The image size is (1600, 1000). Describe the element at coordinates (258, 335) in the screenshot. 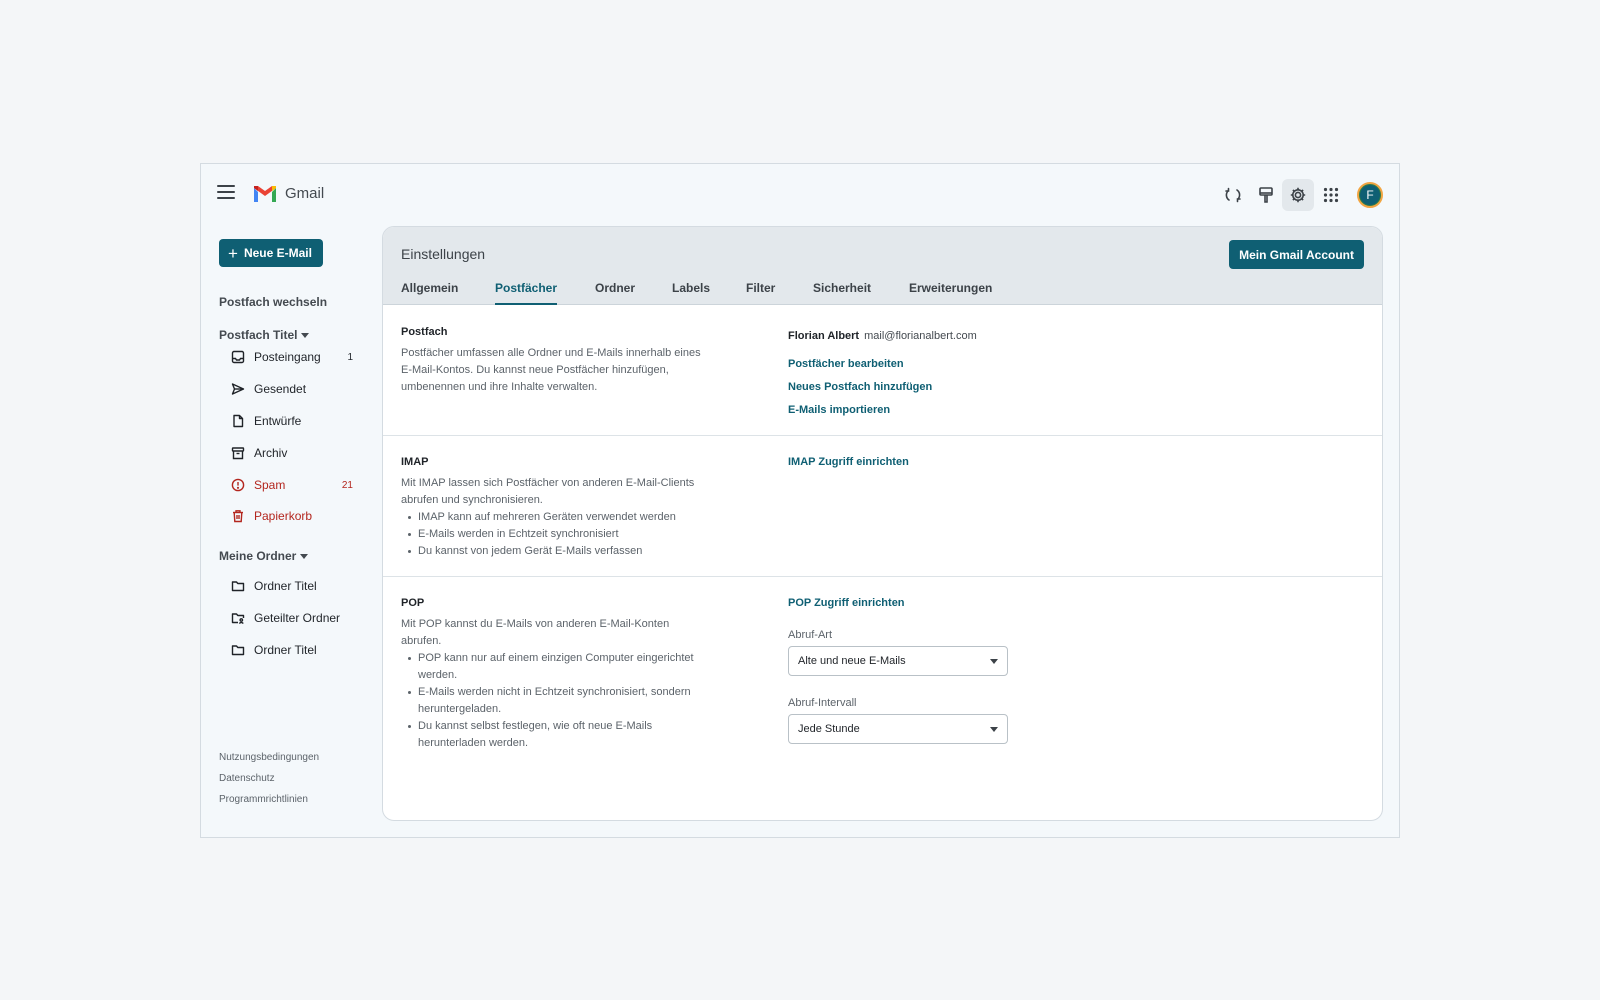

I see `mailbox-title: Postfach Titel` at that location.